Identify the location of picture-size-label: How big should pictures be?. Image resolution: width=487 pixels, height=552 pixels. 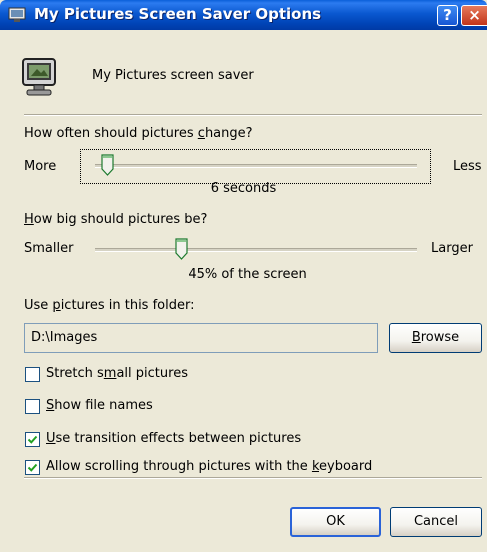
(116, 219).